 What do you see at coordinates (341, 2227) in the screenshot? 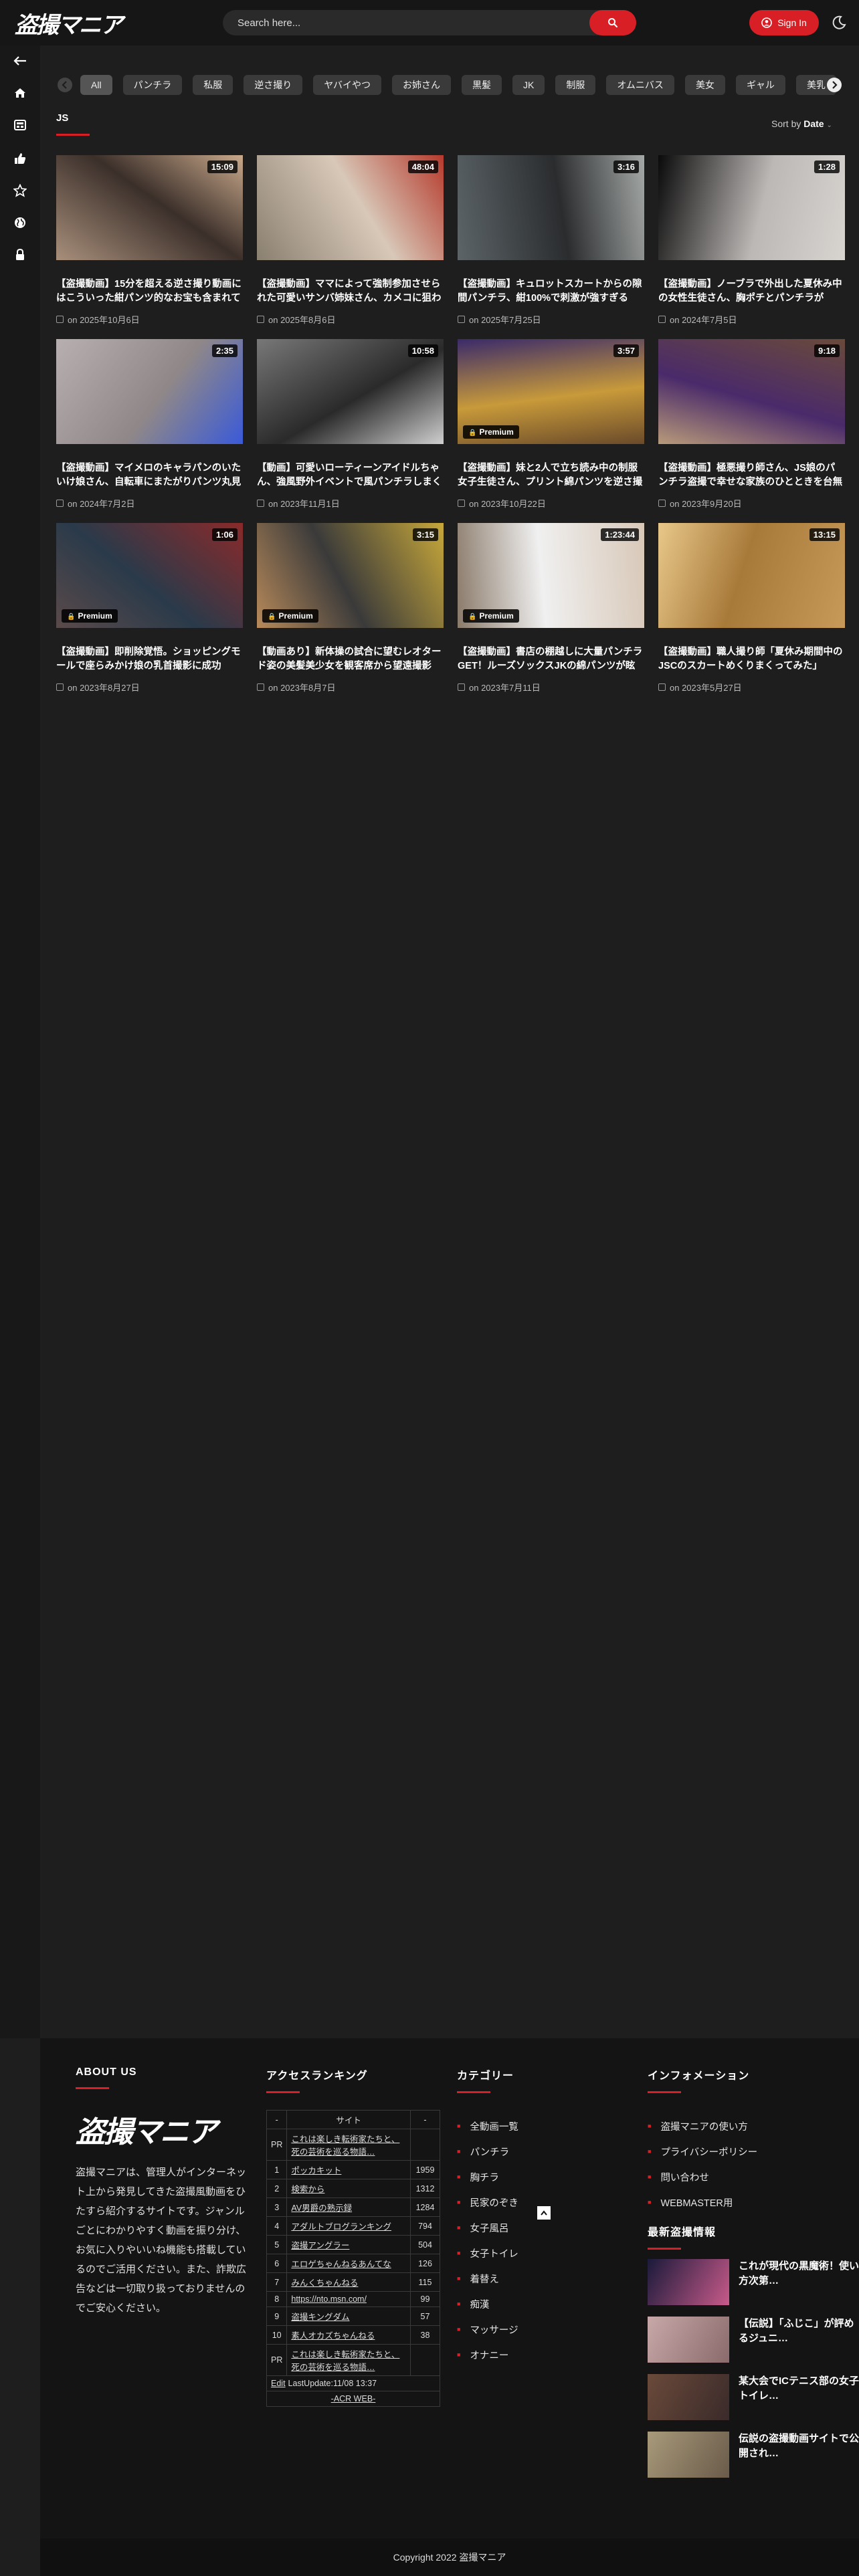
I see `rank-site-link: アダルトブログランキング` at bounding box center [341, 2227].